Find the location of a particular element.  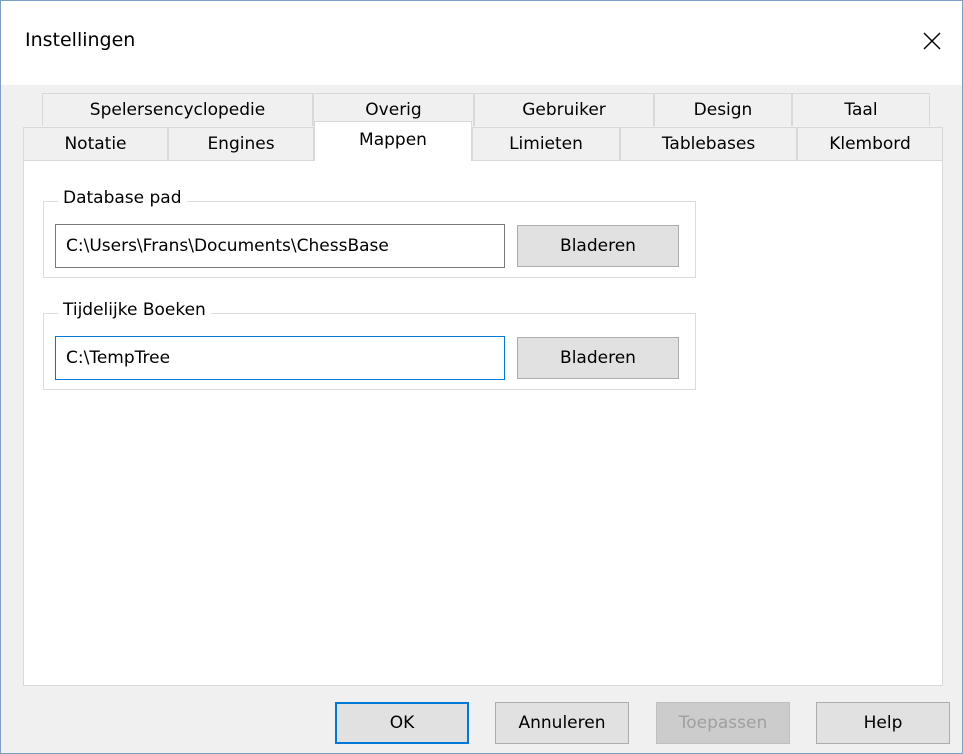

database-path-value: C:\Users\Frans\Documents\ChessBase is located at coordinates (227, 246).